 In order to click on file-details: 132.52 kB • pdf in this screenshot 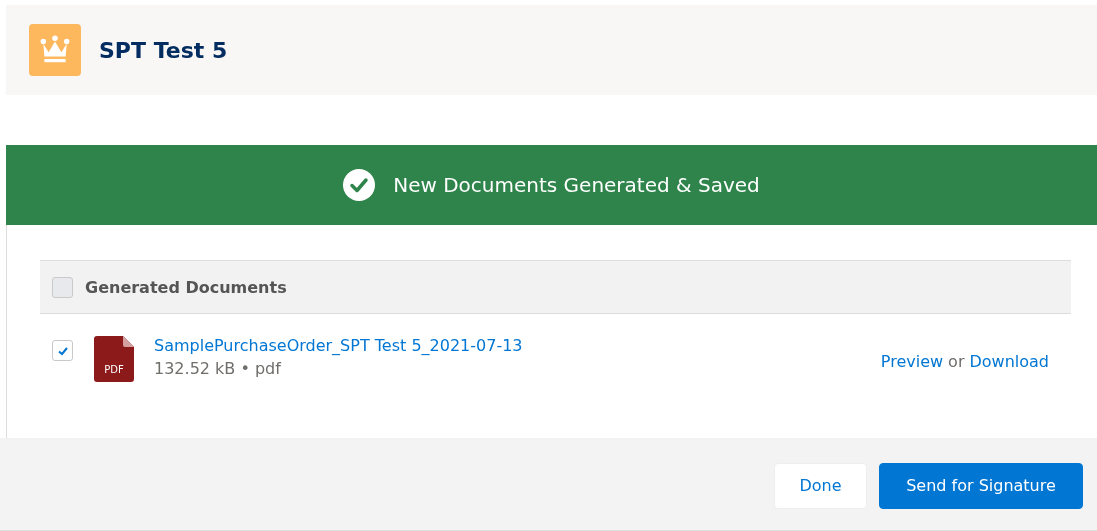, I will do `click(218, 368)`.